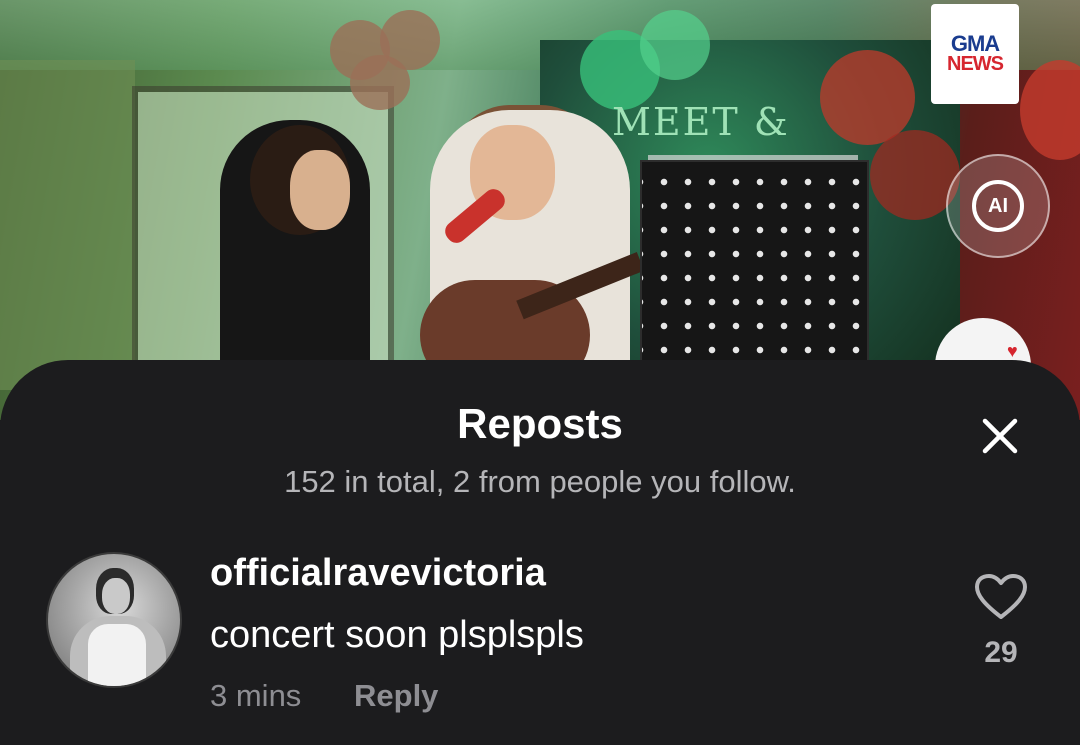 This screenshot has width=1080, height=745. I want to click on heart-outline-icon, so click(1001, 596).